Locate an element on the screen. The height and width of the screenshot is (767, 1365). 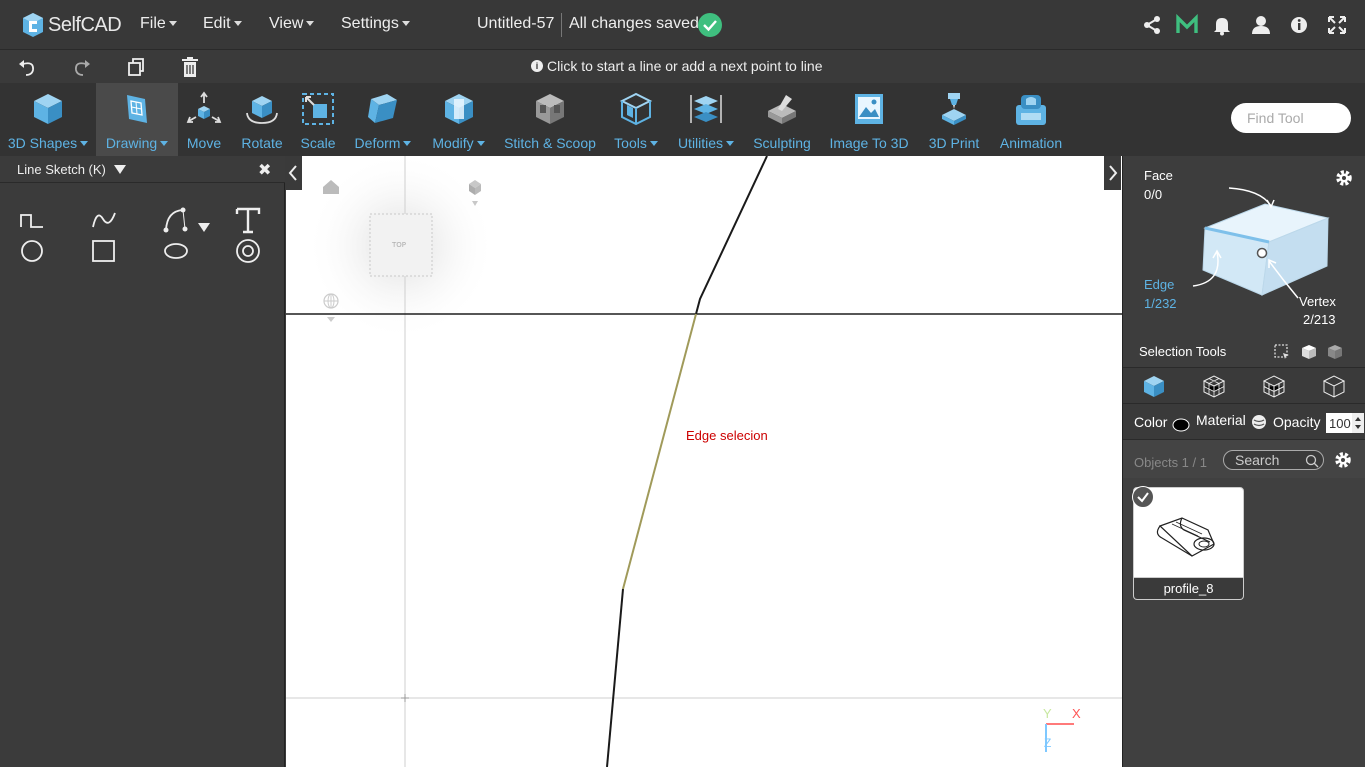
color-swatch is located at coordinates (1181, 425).